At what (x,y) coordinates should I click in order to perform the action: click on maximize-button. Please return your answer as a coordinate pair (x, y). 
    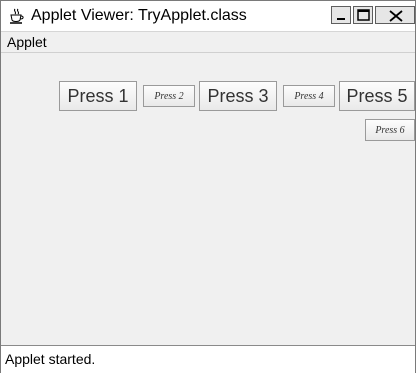
    Looking at the image, I should click on (363, 15).